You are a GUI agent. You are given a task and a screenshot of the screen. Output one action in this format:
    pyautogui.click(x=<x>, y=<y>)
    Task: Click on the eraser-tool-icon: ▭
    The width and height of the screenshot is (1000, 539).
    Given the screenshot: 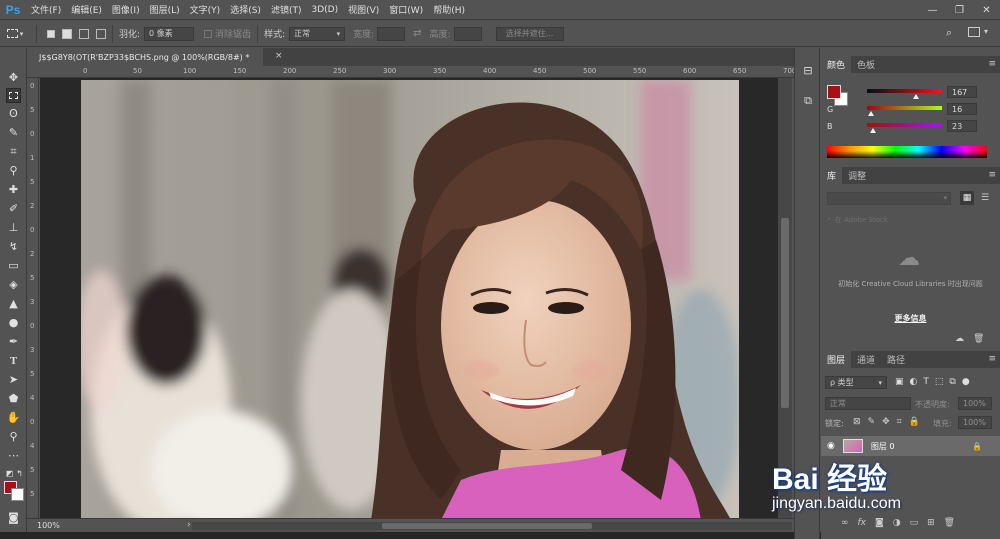 What is the action you would take?
    pyautogui.click(x=13, y=265)
    